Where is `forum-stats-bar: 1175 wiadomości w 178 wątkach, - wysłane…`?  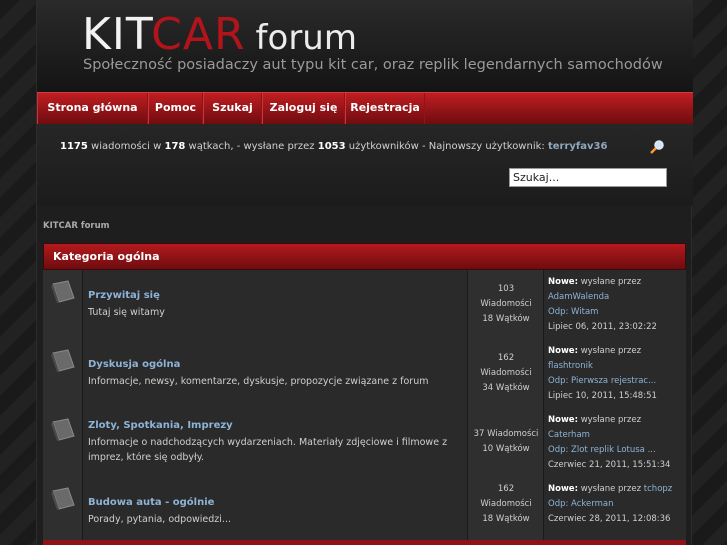
forum-stats-bar: 1175 wiadomości w 178 wątkach, - wysłane… is located at coordinates (365, 165).